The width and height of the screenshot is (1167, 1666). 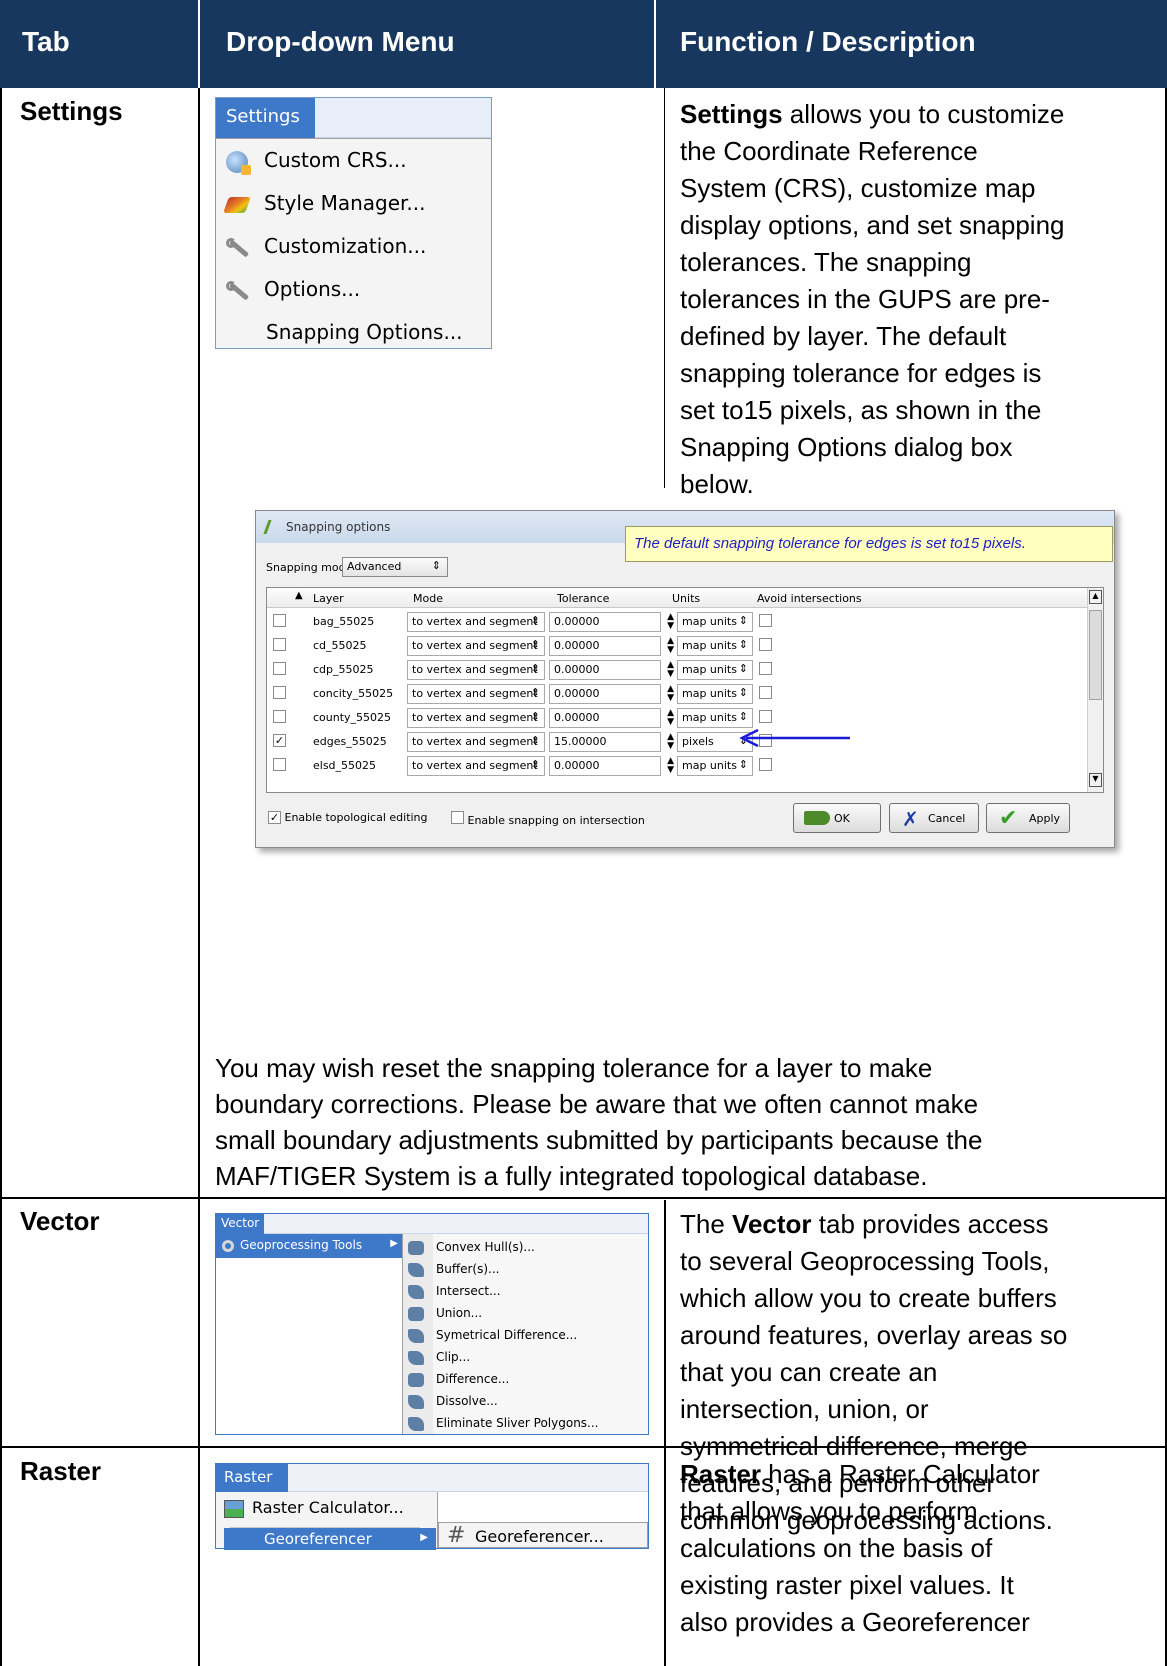 What do you see at coordinates (611, 742) in the screenshot?
I see `tolerance-input: 15.00000 ▲ ▼` at bounding box center [611, 742].